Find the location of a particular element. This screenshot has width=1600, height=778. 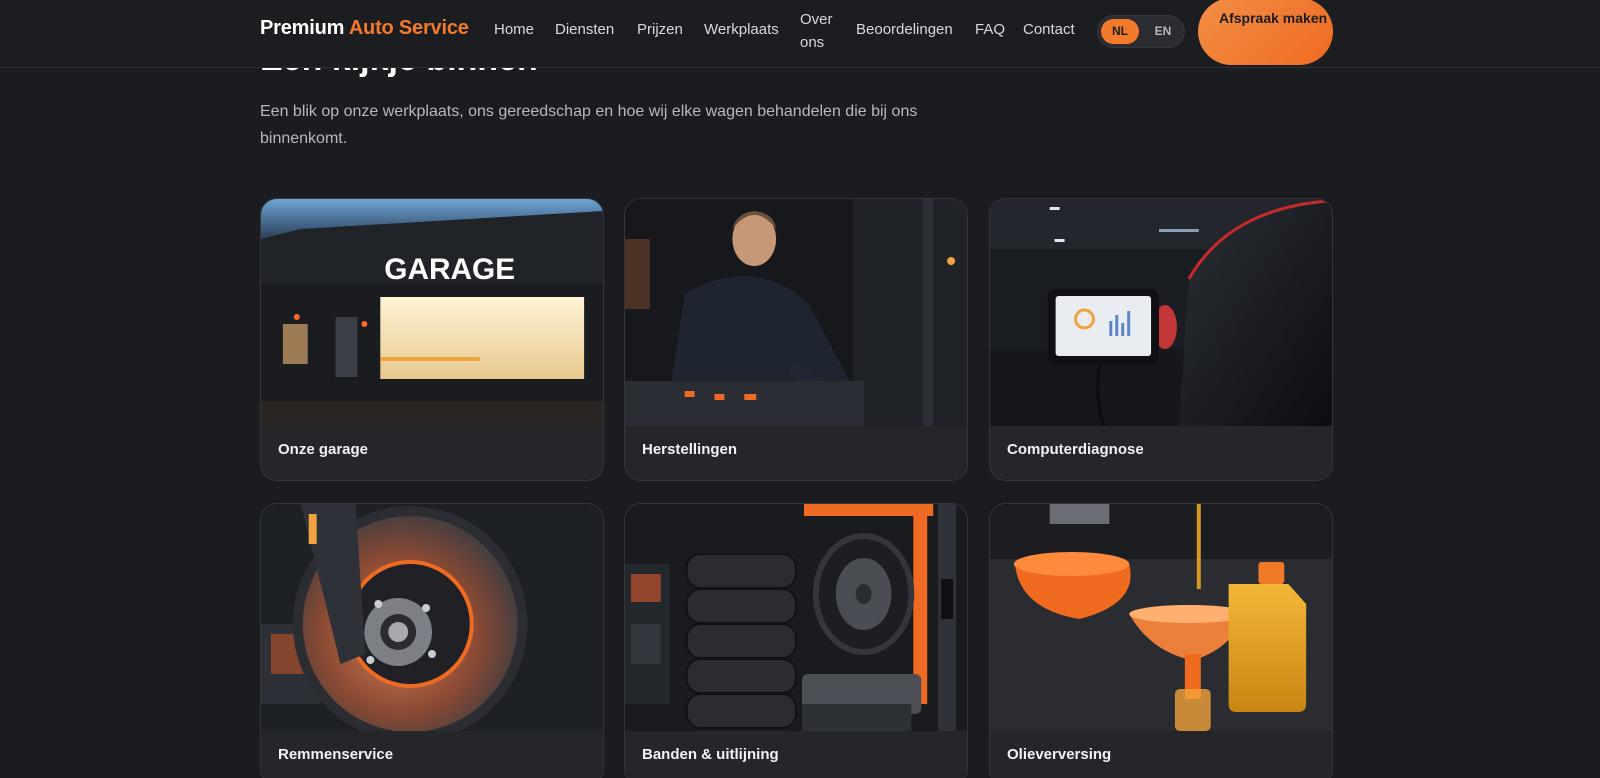

tire-stack-image is located at coordinates (796, 617).